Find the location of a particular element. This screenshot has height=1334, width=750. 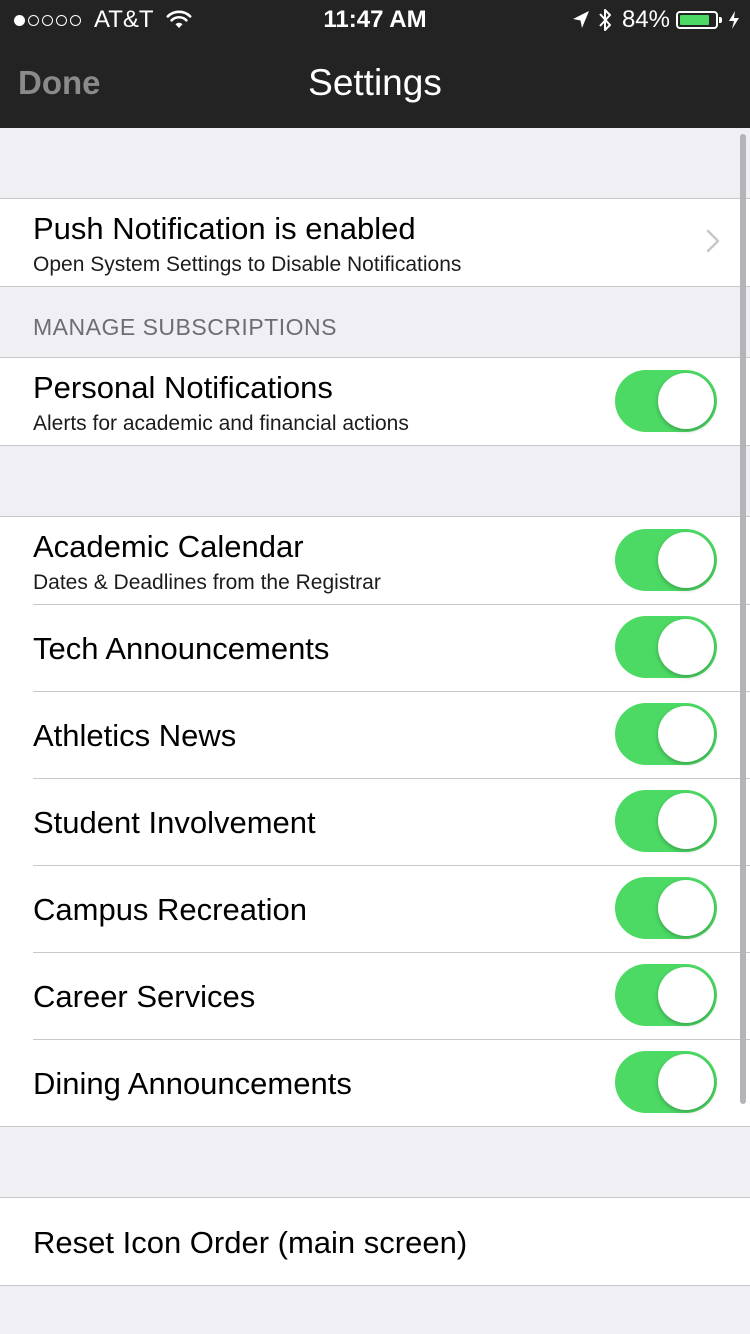

tech-announcements-toggle is located at coordinates (666, 647).